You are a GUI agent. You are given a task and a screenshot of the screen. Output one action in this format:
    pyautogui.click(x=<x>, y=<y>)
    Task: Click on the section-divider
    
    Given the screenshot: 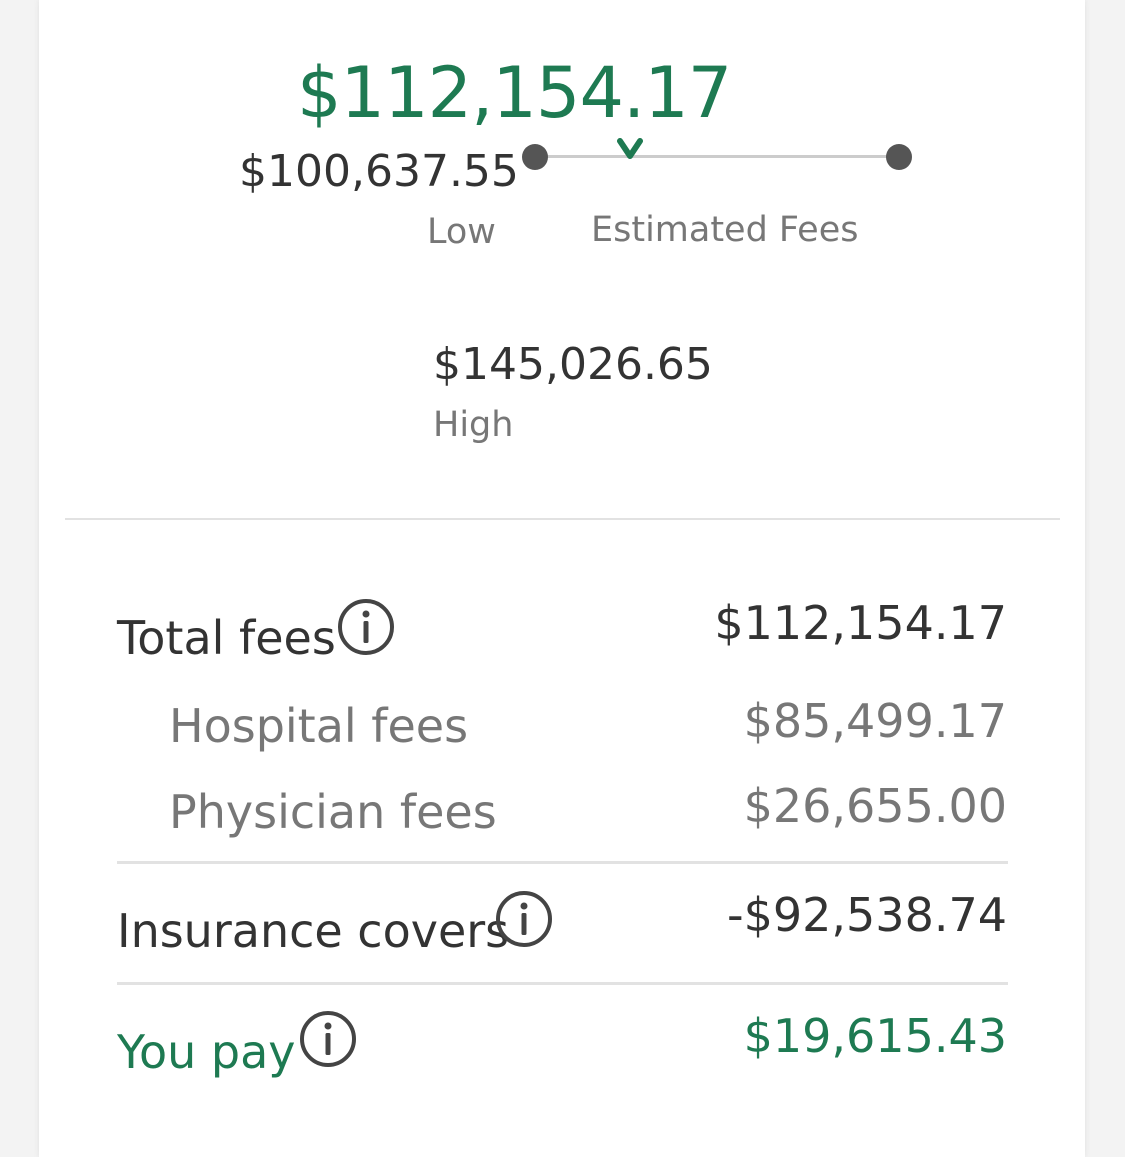 What is the action you would take?
    pyautogui.click(x=562, y=519)
    